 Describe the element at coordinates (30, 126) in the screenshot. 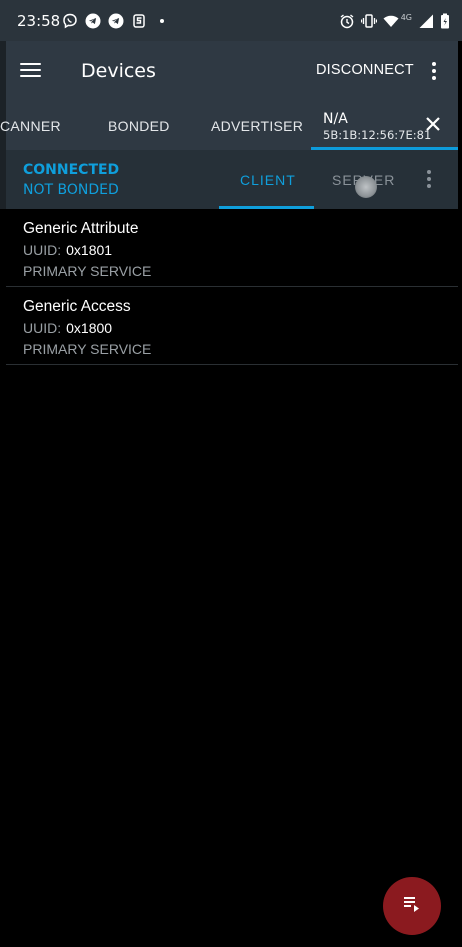

I see `tab-scanner: CANNER` at that location.